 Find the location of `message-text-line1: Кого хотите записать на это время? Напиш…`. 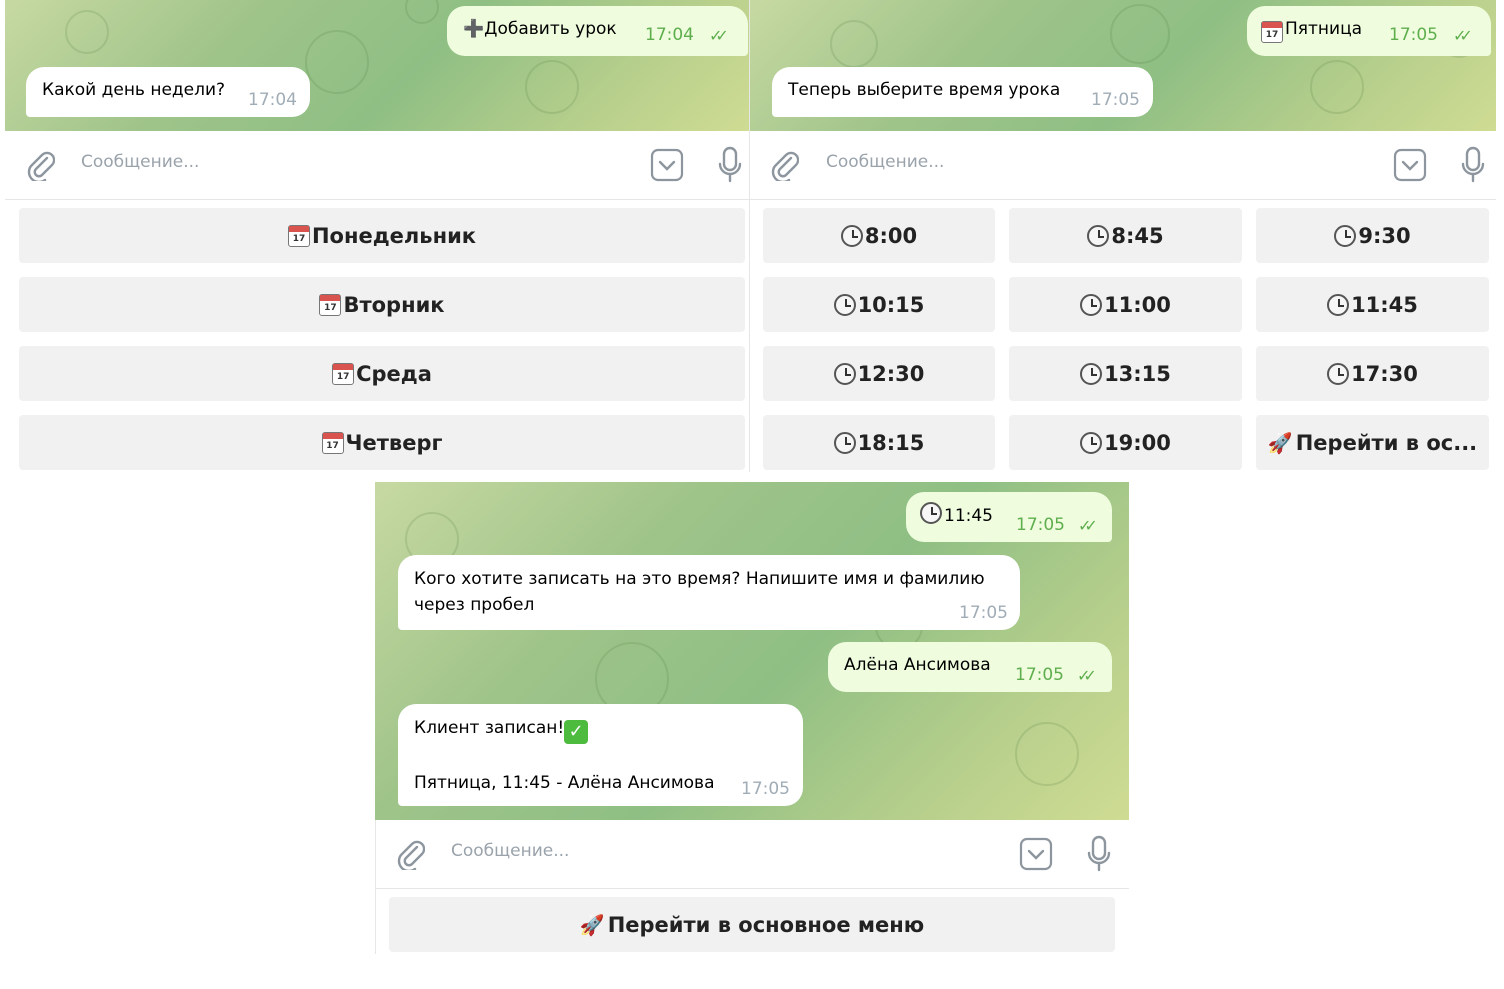

message-text-line1: Кого хотите записать на это время? Напиш… is located at coordinates (699, 579).